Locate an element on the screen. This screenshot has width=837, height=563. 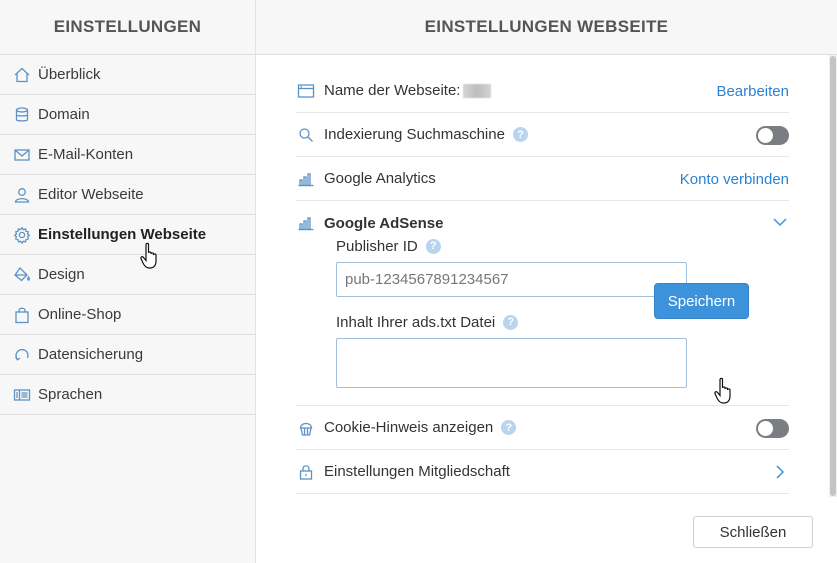
chevron-down-icon is located at coordinates (780, 222).